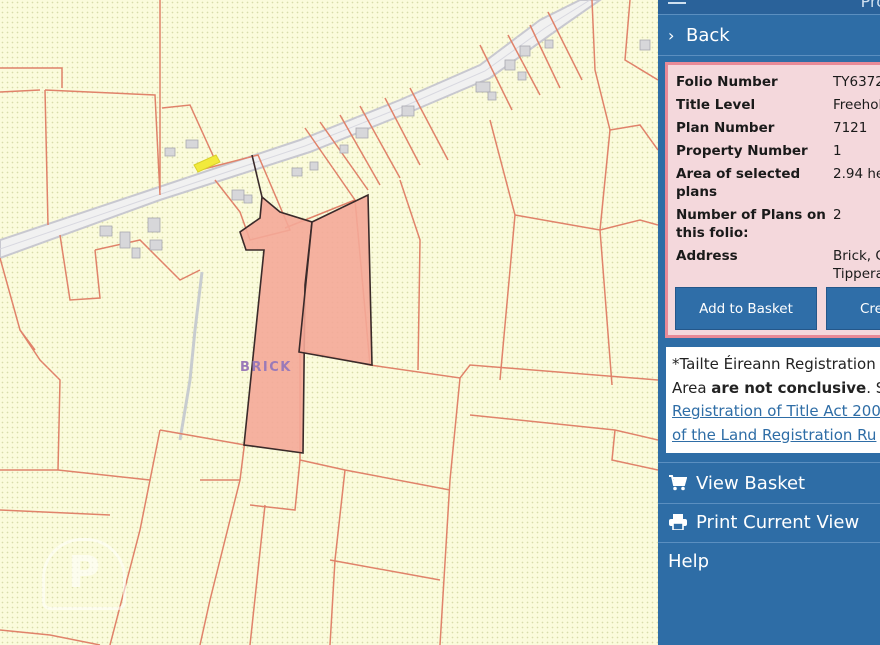 Image resolution: width=880 pixels, height=645 pixels. Describe the element at coordinates (837, 215) in the screenshot. I see `detail-value: 2` at that location.